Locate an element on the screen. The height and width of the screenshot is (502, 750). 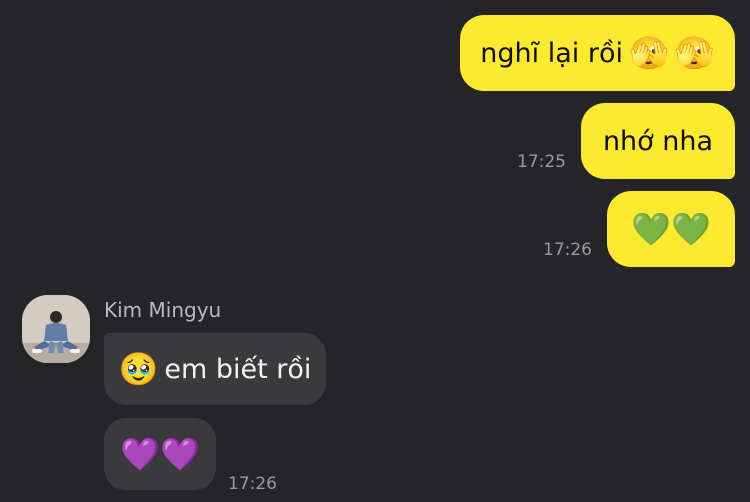
incoming-message-bubble: 💜 💜 is located at coordinates (160, 454).